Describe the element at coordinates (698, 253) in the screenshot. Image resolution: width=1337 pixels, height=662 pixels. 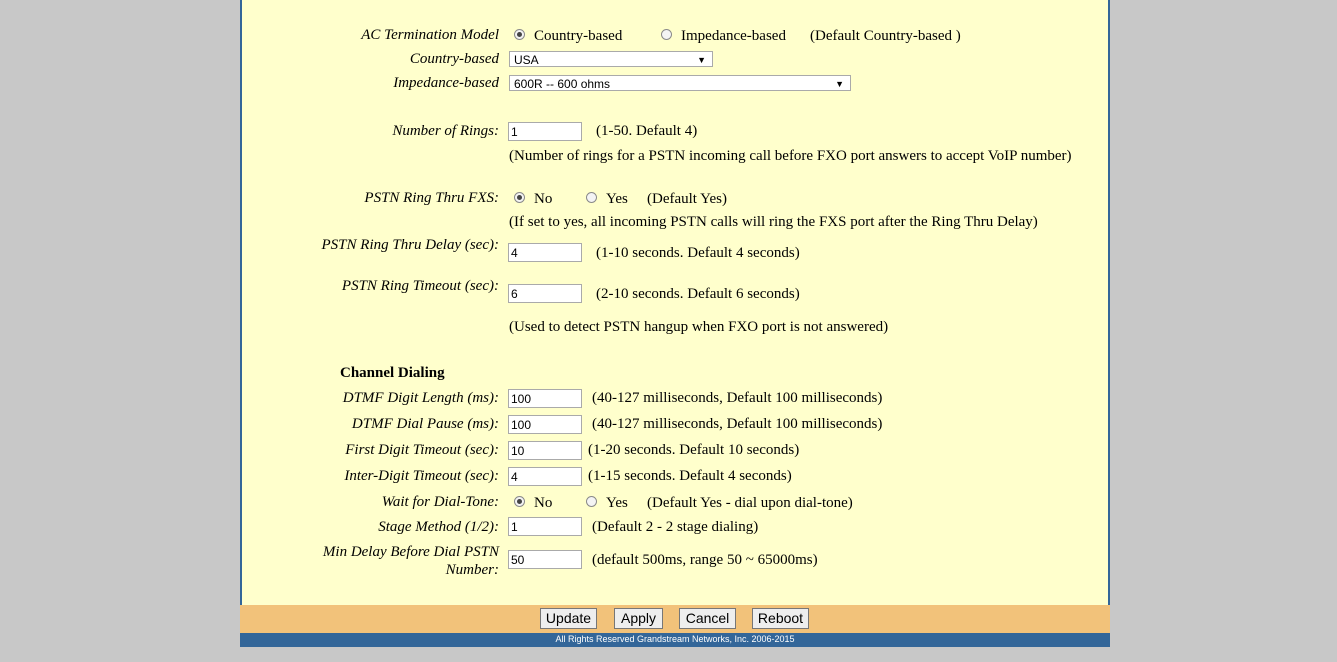
I see `pstn-ring-thru-delay-hint: (1-10 seconds. Default 4 seconds)` at that location.